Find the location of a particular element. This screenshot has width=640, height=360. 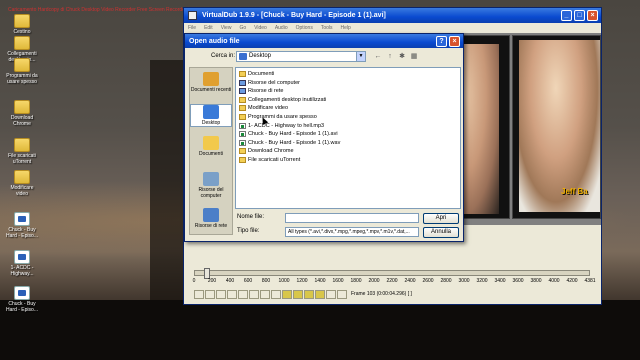

output-video-pane: Jeff Ba is located at coordinates (556, 127).